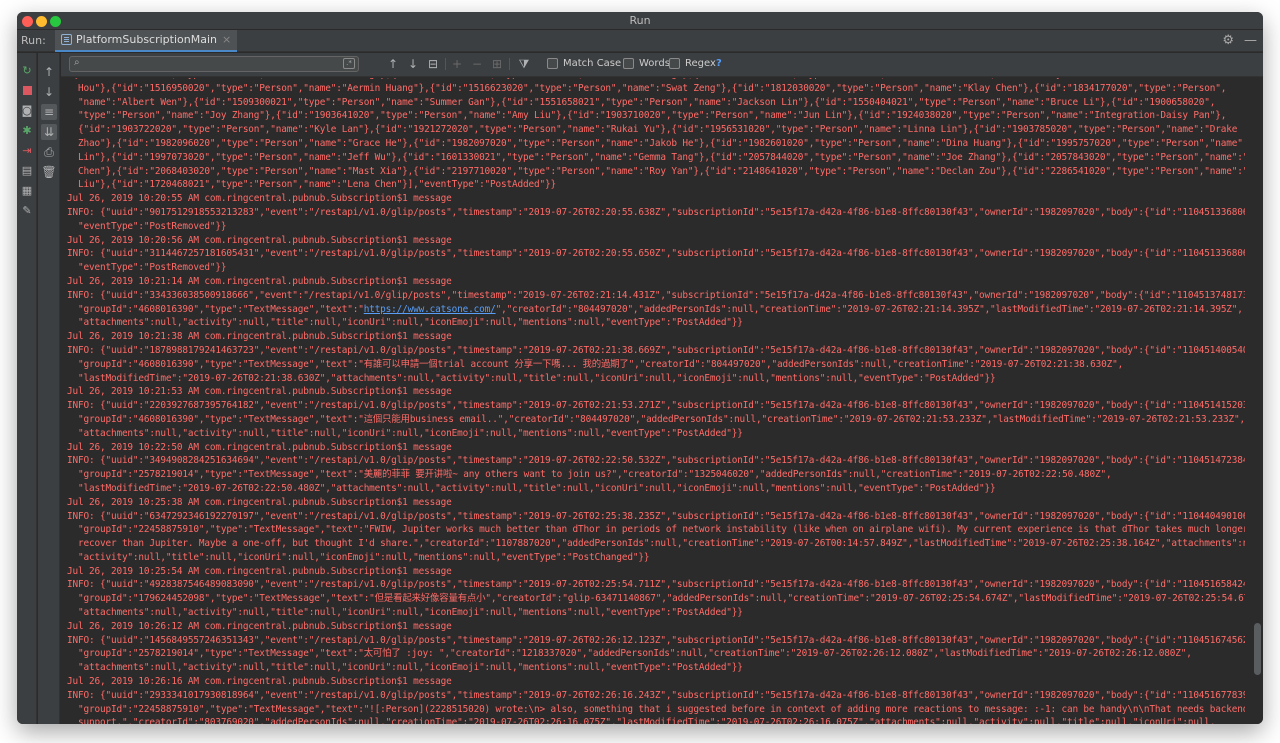 Image resolution: width=1280 pixels, height=743 pixels. I want to click on gear-icon: ⚙, so click(1228, 41).